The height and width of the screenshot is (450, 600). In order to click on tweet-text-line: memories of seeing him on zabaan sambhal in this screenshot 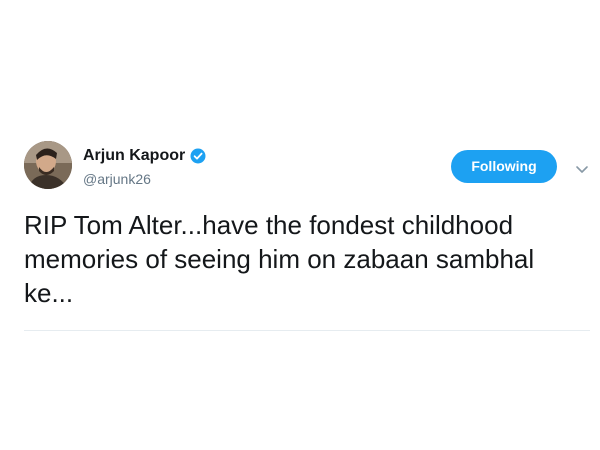, I will do `click(279, 259)`.